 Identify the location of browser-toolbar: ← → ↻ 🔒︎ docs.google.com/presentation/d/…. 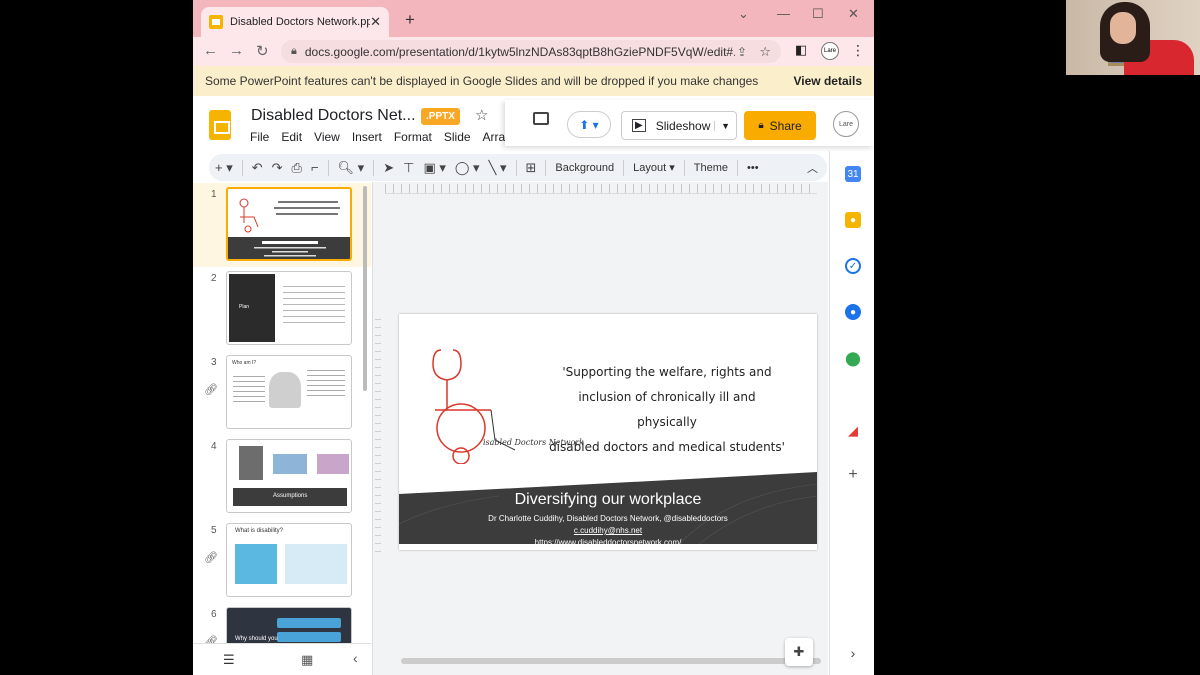
(533, 51).